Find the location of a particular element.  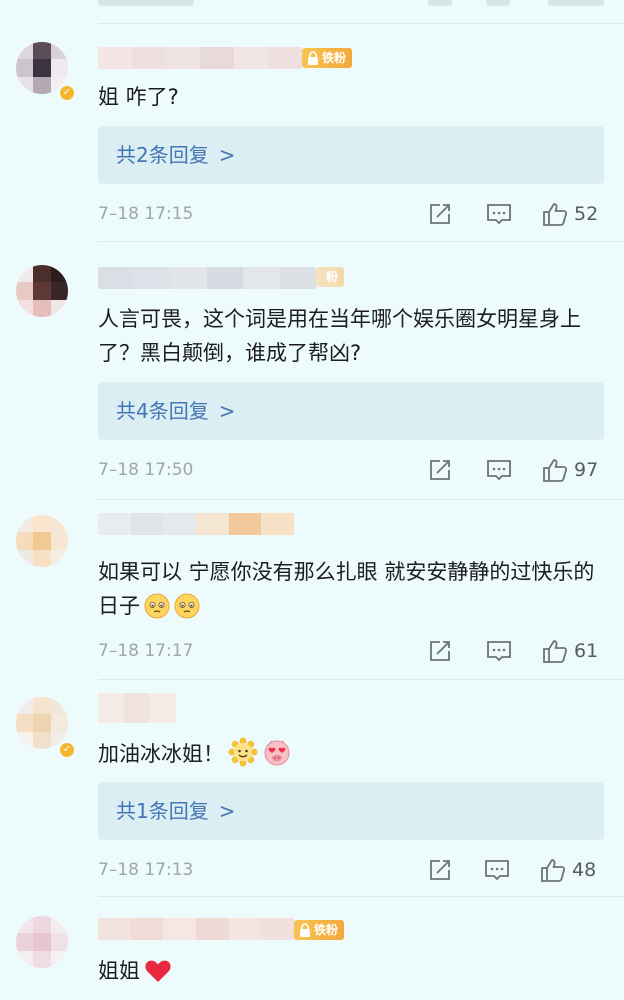

like-button: 48 is located at coordinates (568, 870).